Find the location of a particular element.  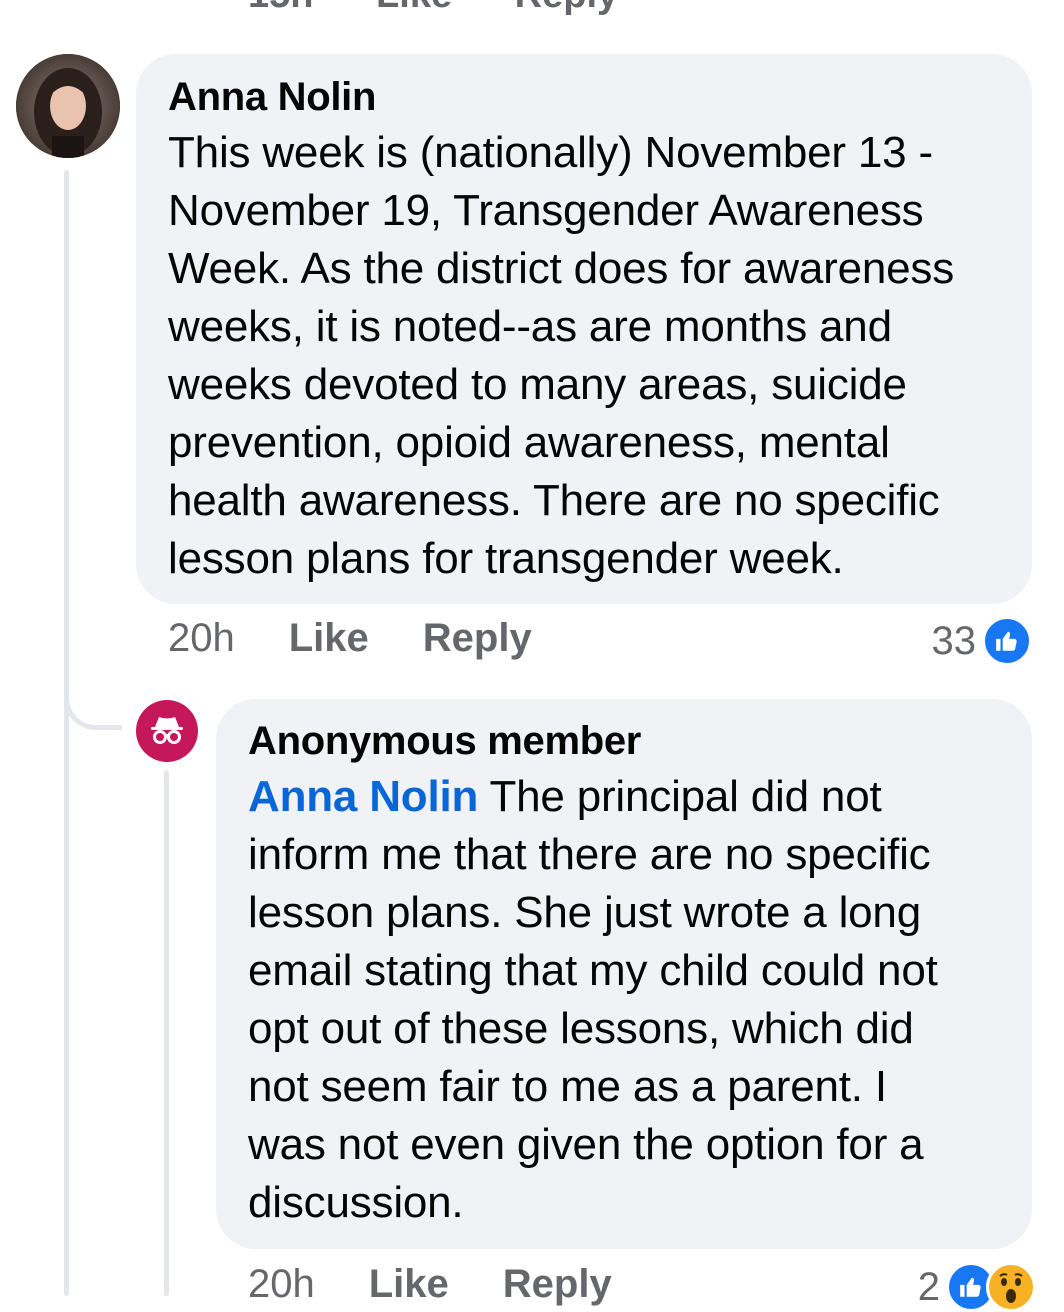

reply-reaction-summary: 2 is located at coordinates (977, 1287).